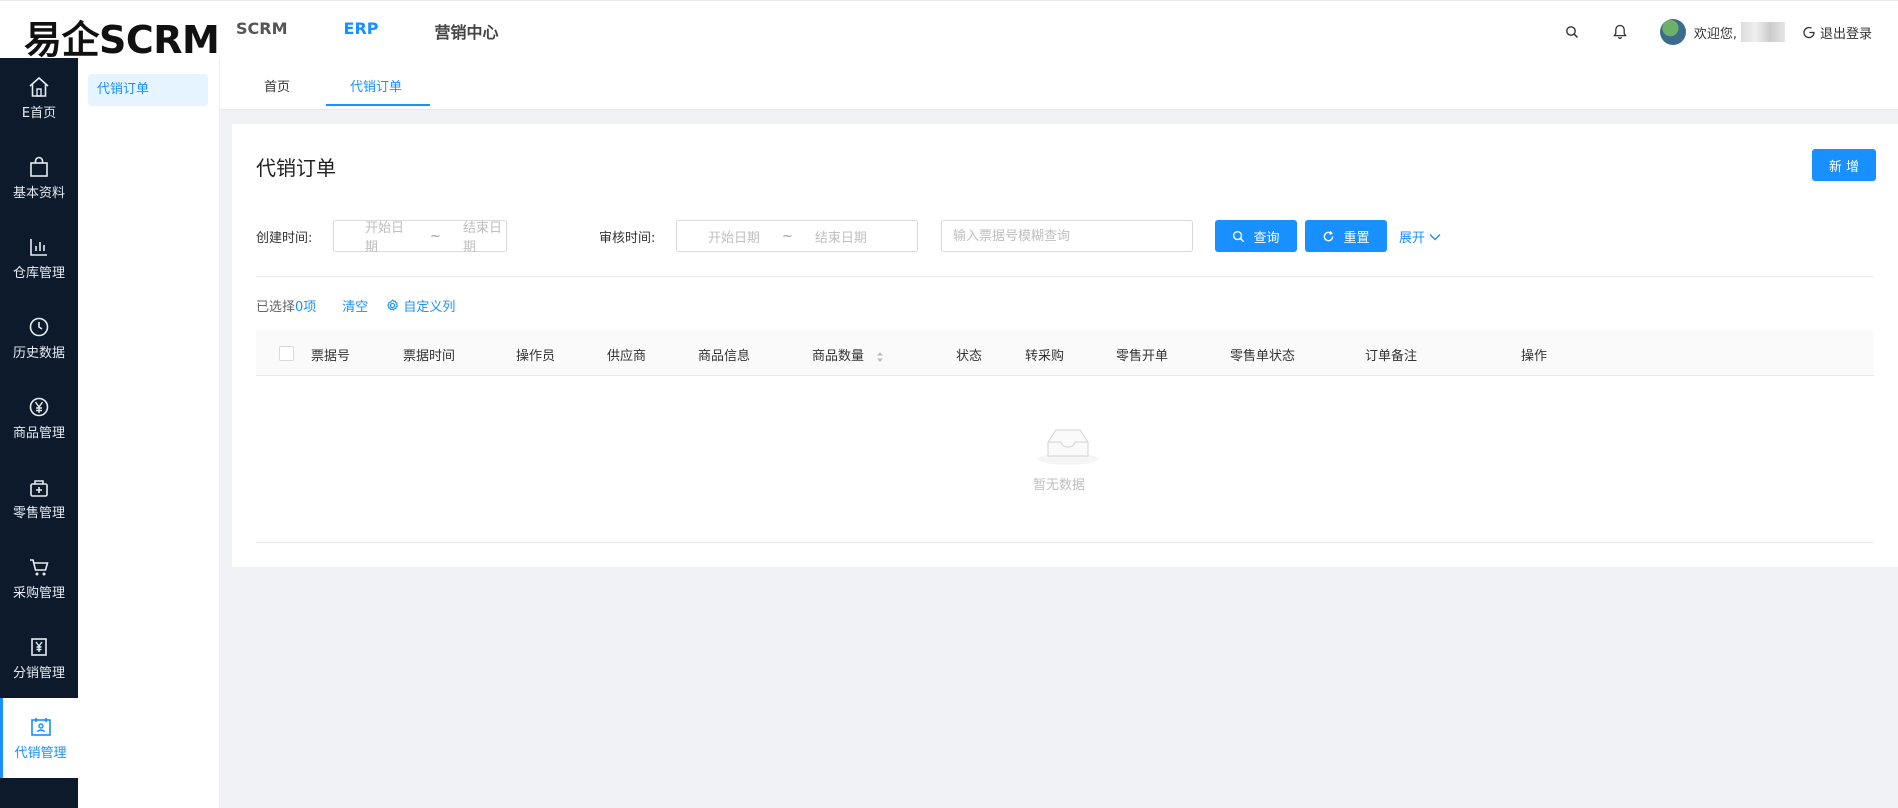 Image resolution: width=1898 pixels, height=808 pixels. I want to click on logout-label: 退出登录, so click(1845, 34).